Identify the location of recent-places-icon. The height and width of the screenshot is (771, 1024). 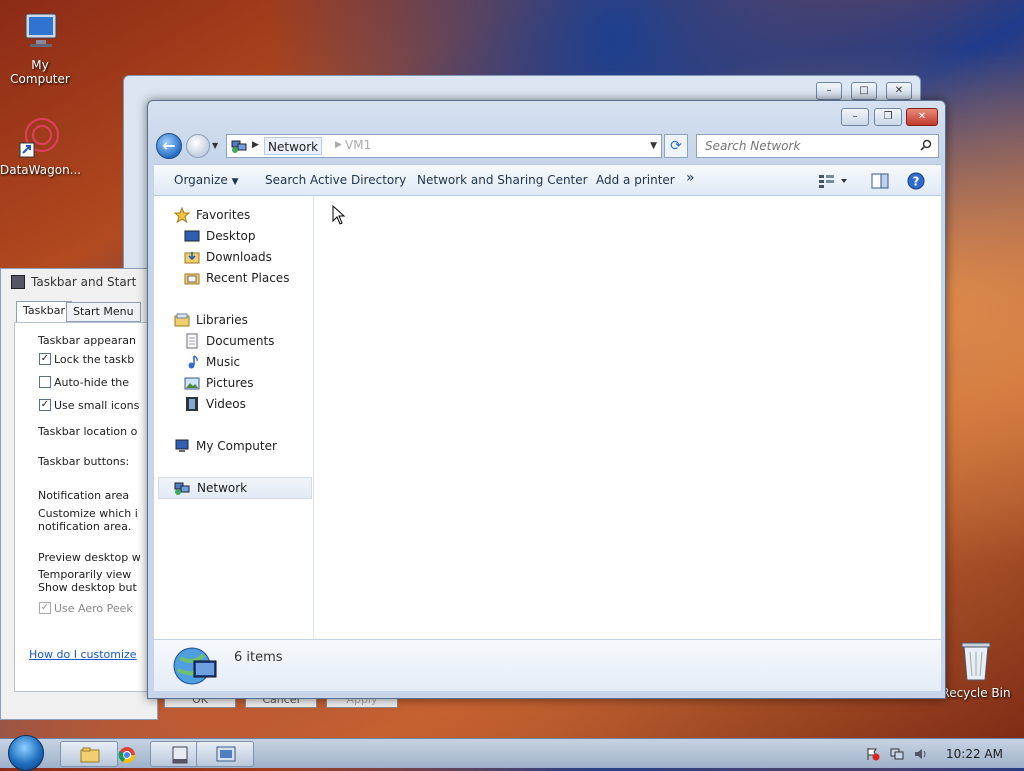
(192, 279).